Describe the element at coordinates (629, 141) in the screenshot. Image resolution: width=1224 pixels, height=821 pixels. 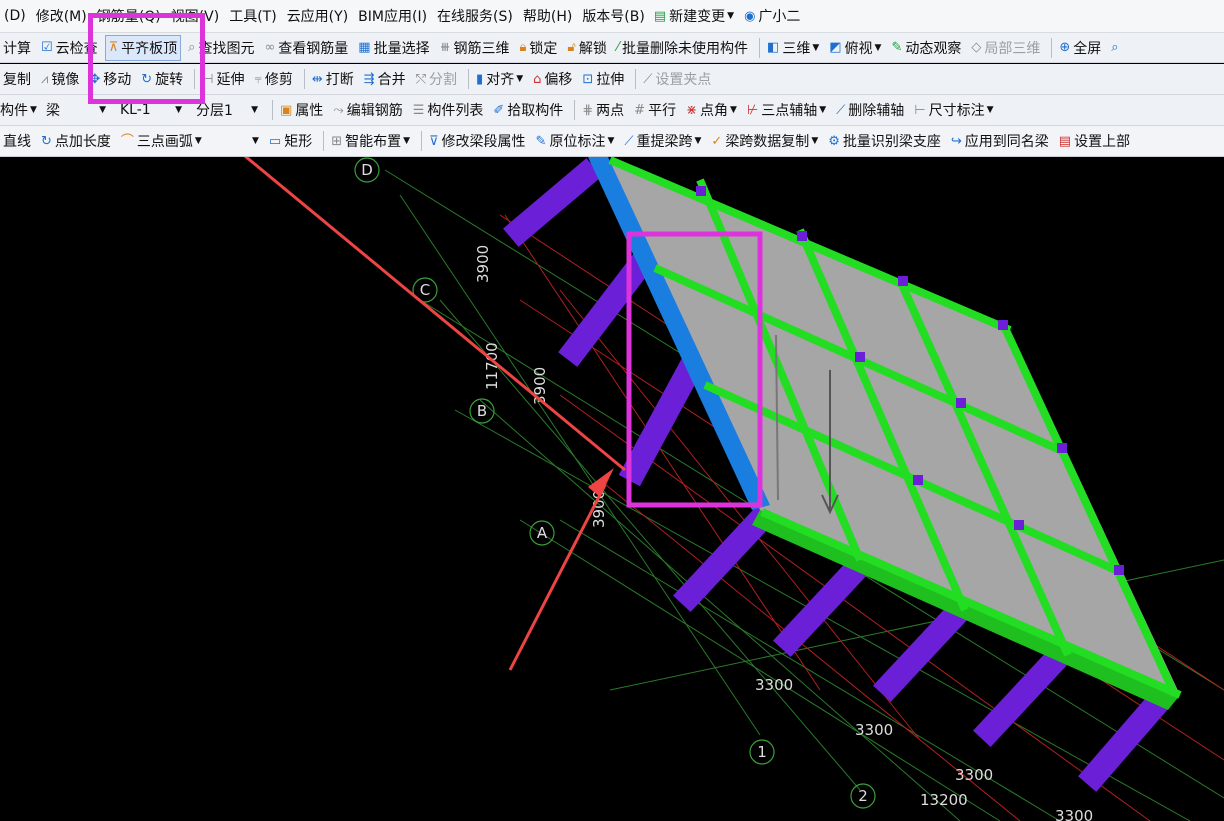
I see `span-icon: ⟋` at that location.